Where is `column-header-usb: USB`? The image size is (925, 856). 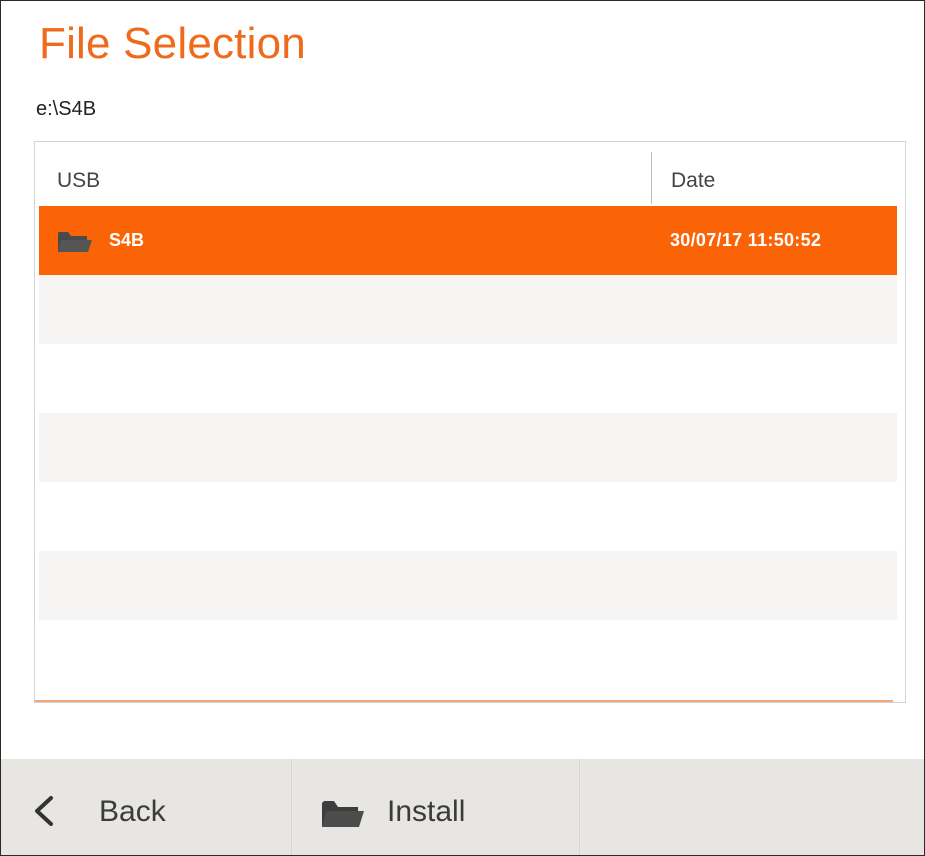 column-header-usb: USB is located at coordinates (78, 181).